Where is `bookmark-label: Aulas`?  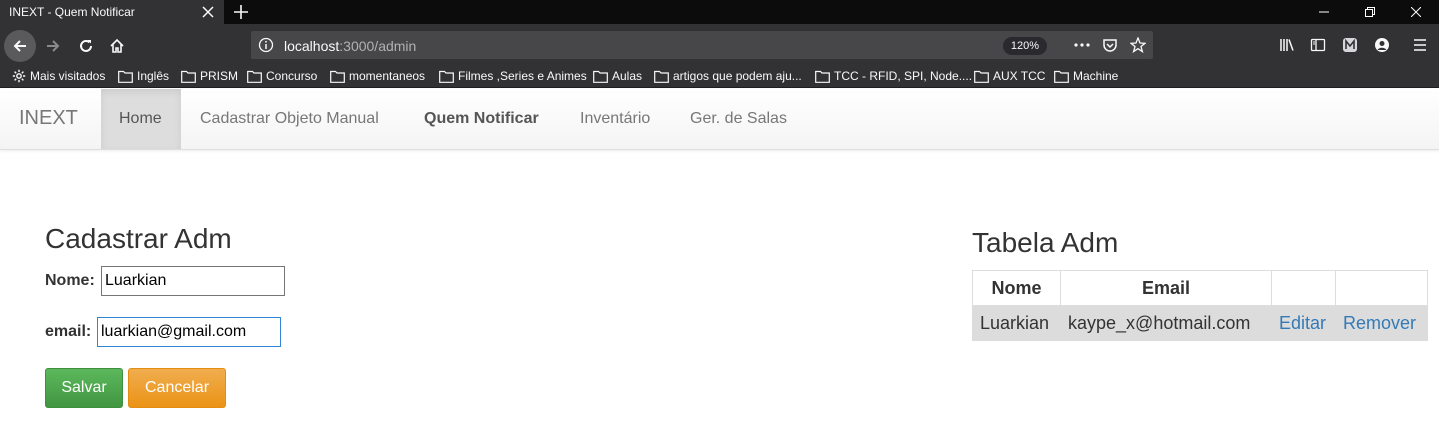 bookmark-label: Aulas is located at coordinates (627, 76).